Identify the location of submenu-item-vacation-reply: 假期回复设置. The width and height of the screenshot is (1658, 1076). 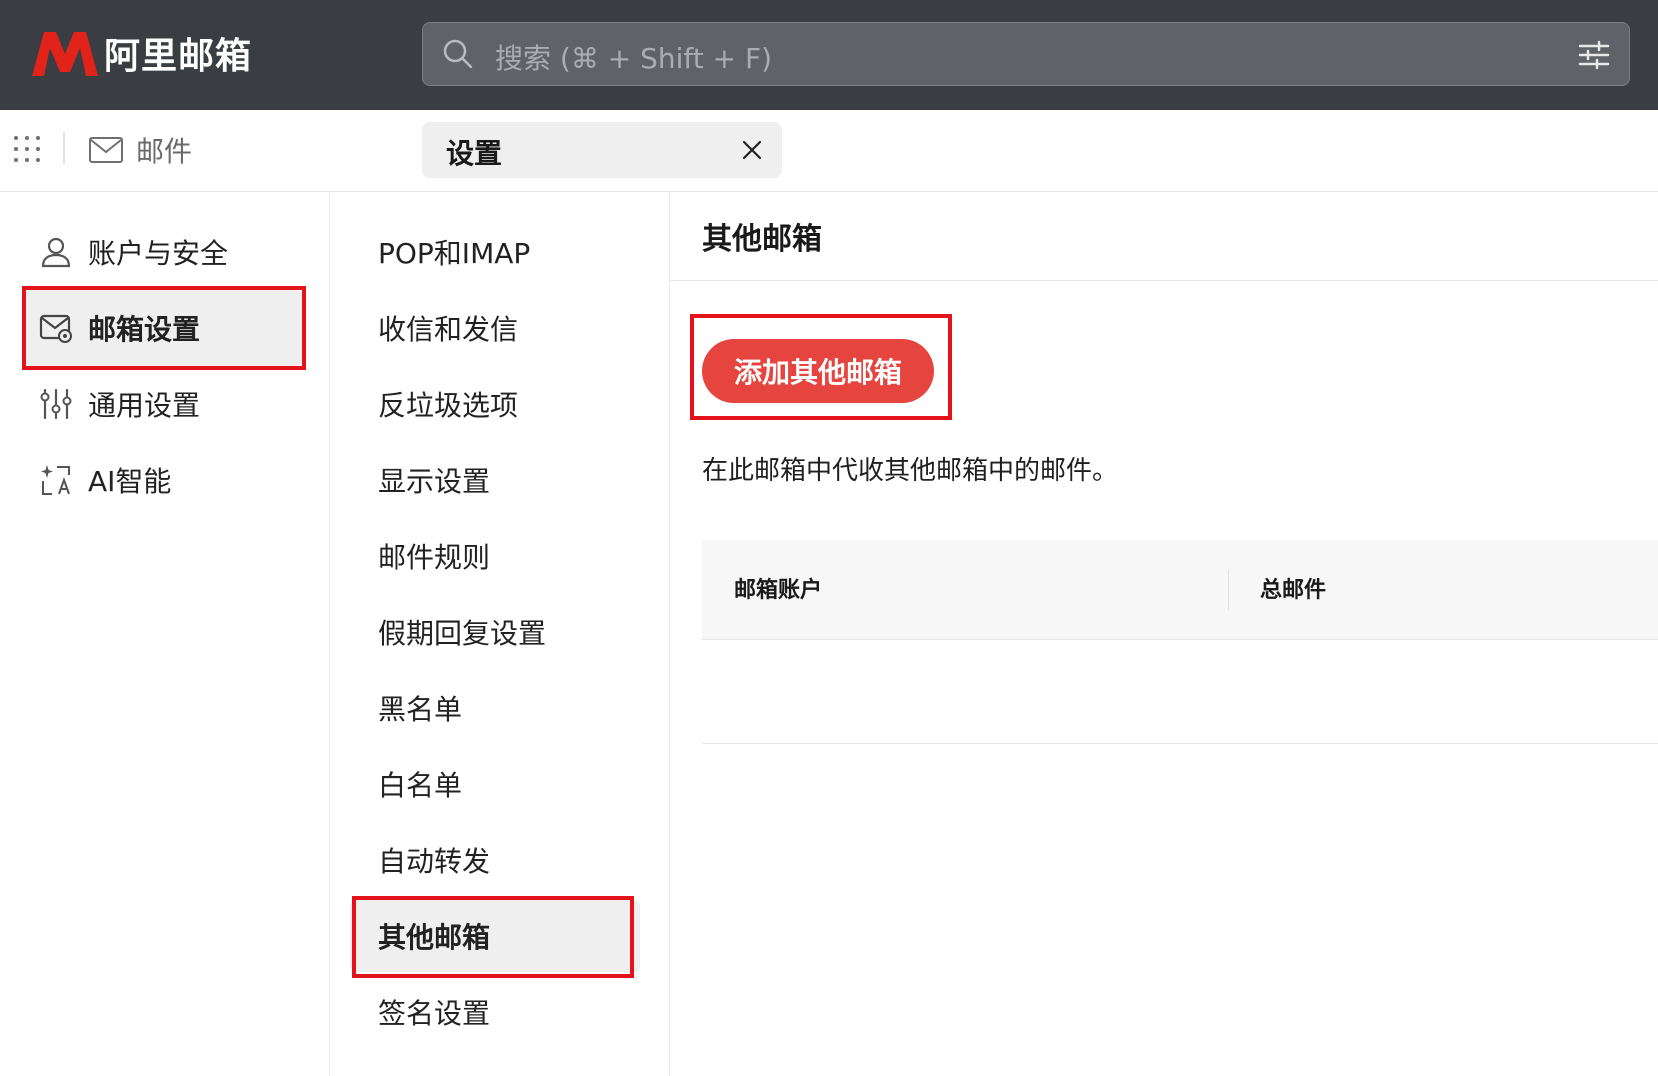
(495, 632).